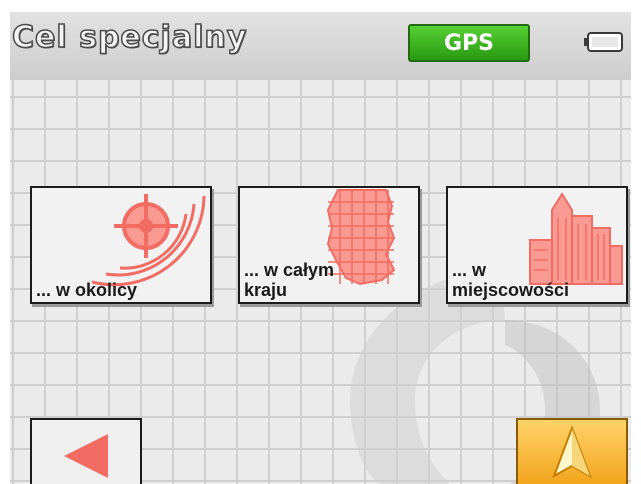 The height and width of the screenshot is (484, 641). I want to click on option-city-label: ... w miejscowości, so click(511, 280).